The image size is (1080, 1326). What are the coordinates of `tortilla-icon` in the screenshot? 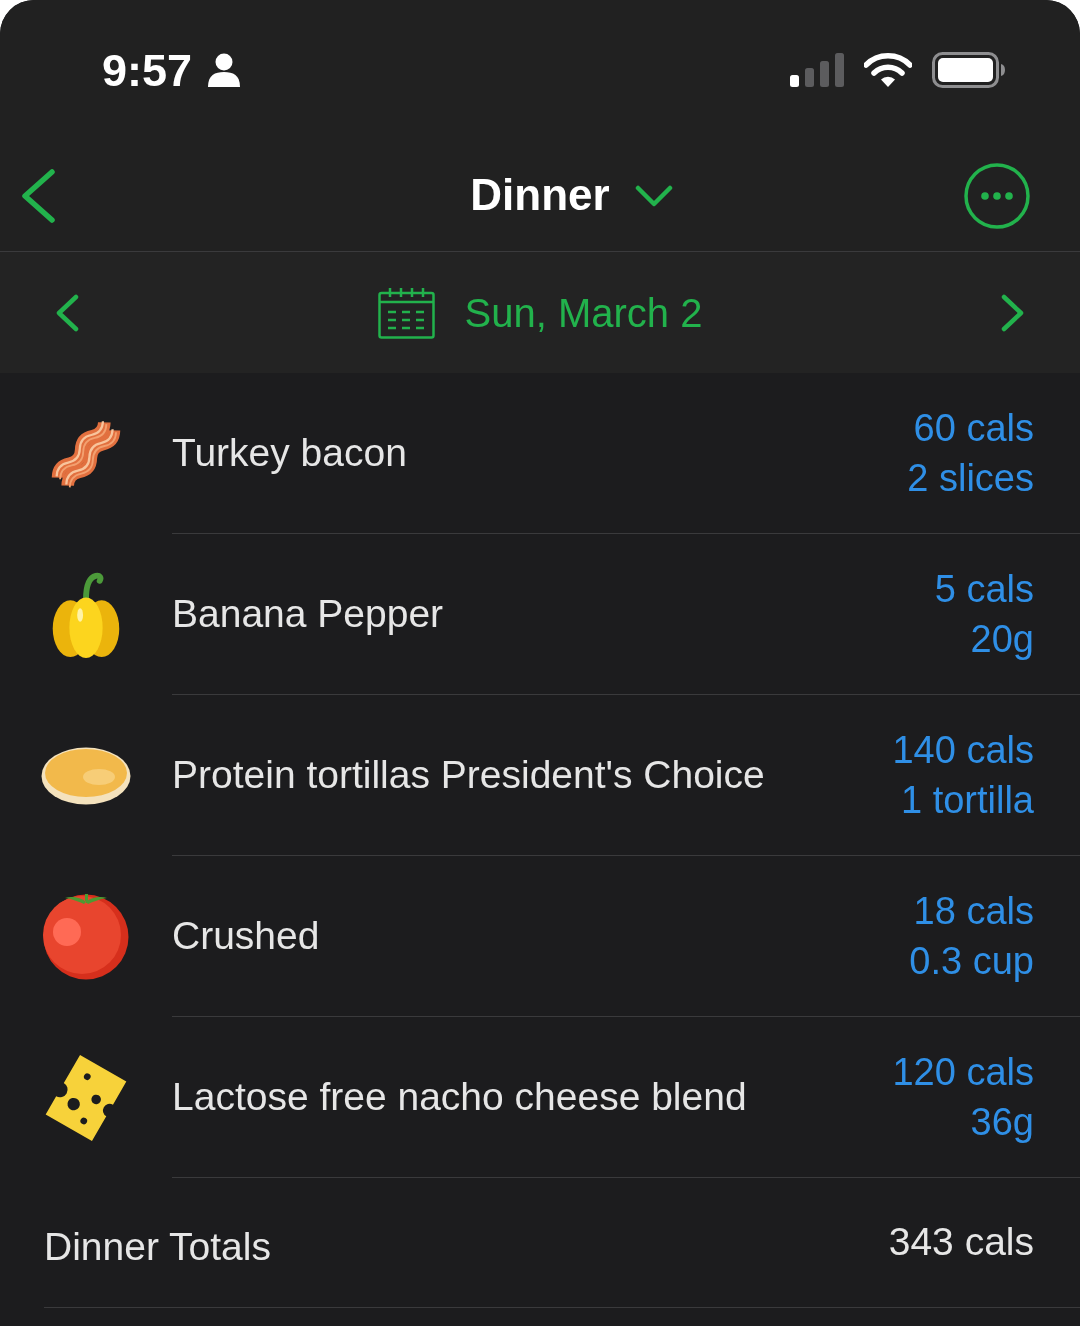 It's located at (86, 775).